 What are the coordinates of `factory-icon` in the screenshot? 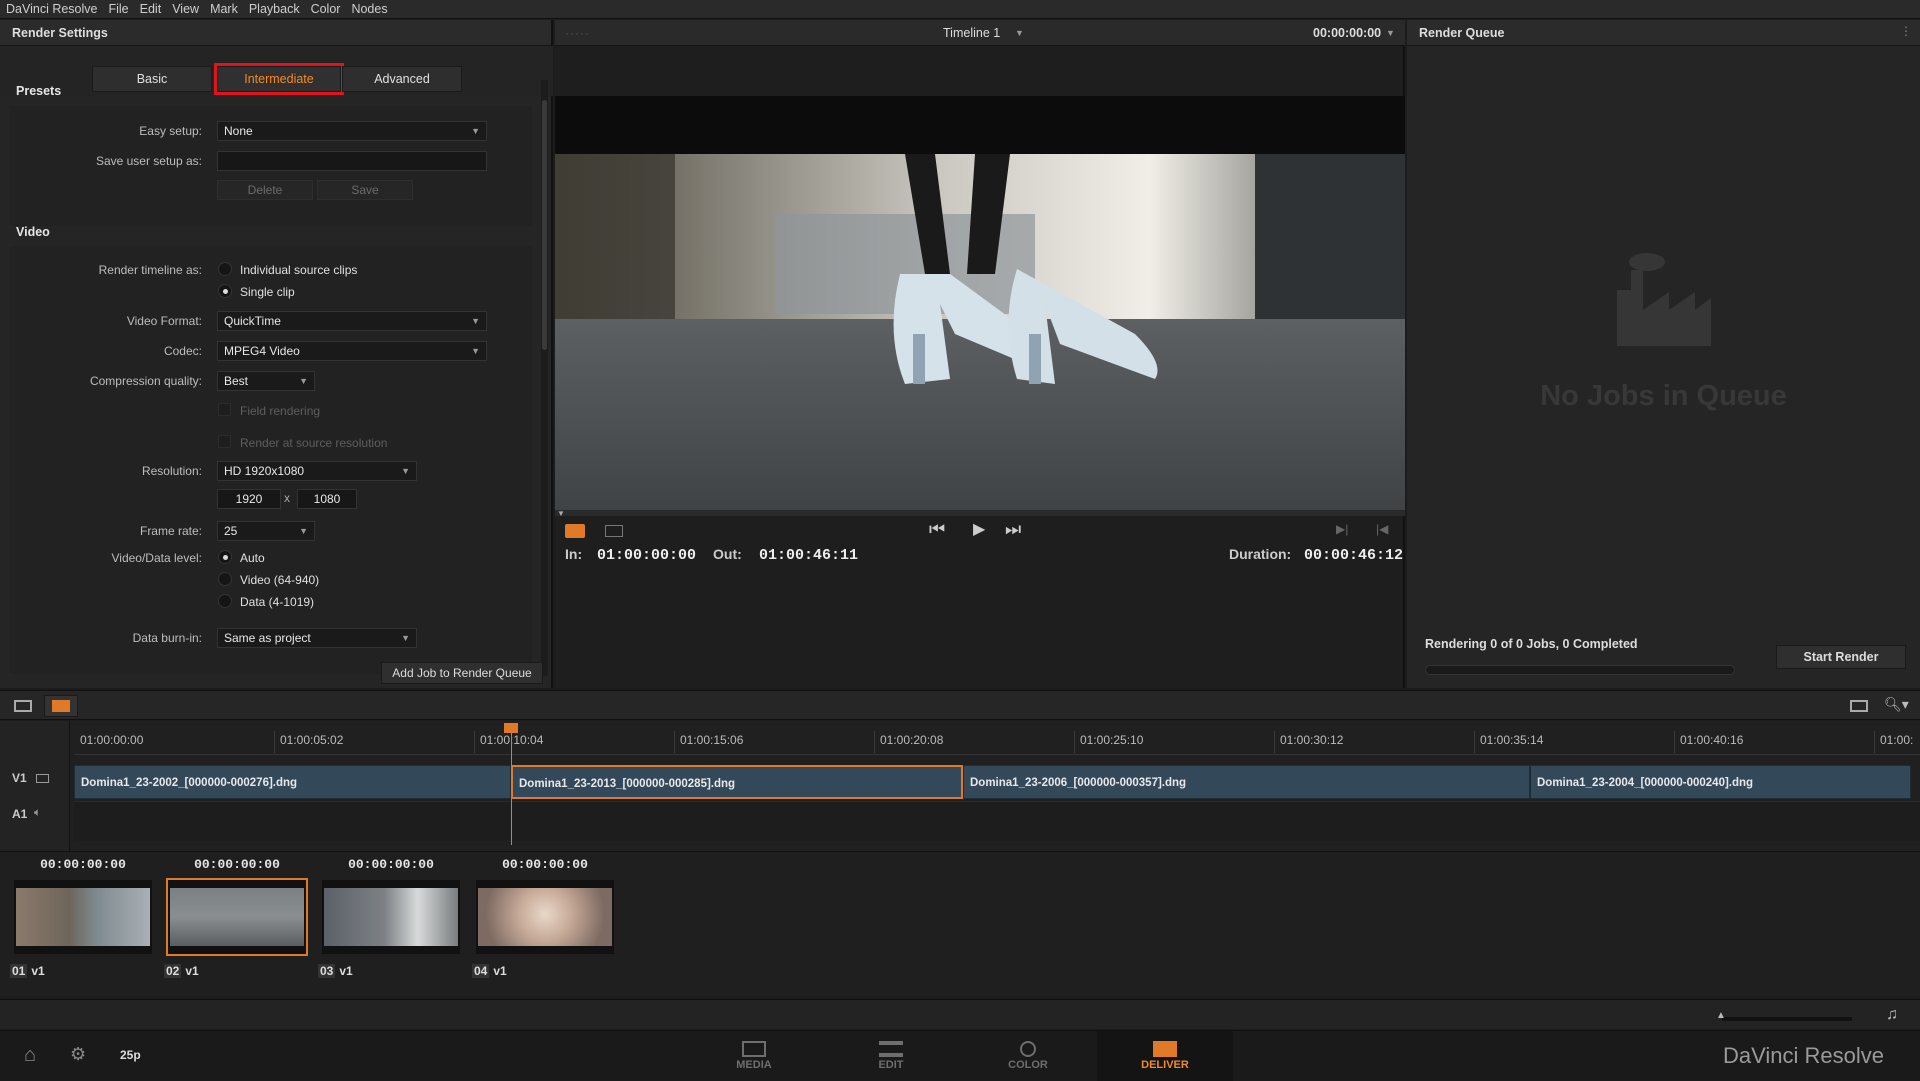 It's located at (1664, 299).